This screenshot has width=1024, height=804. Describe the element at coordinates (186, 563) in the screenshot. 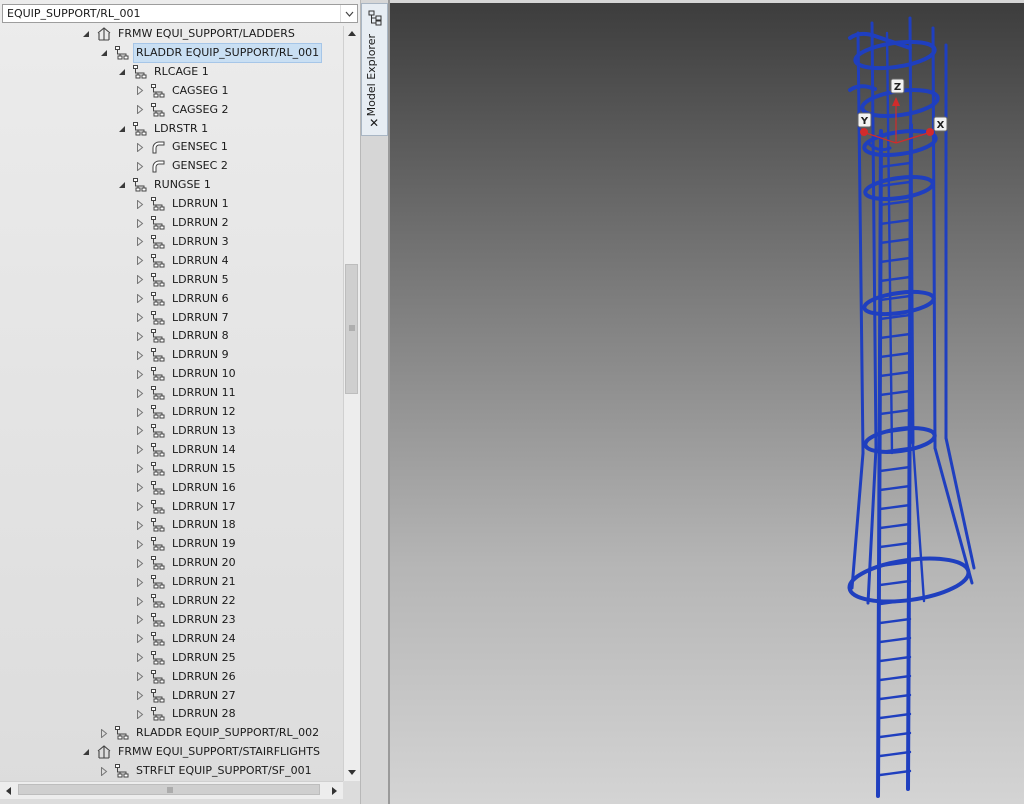

I see `tree-item: LDRRUN 20` at that location.